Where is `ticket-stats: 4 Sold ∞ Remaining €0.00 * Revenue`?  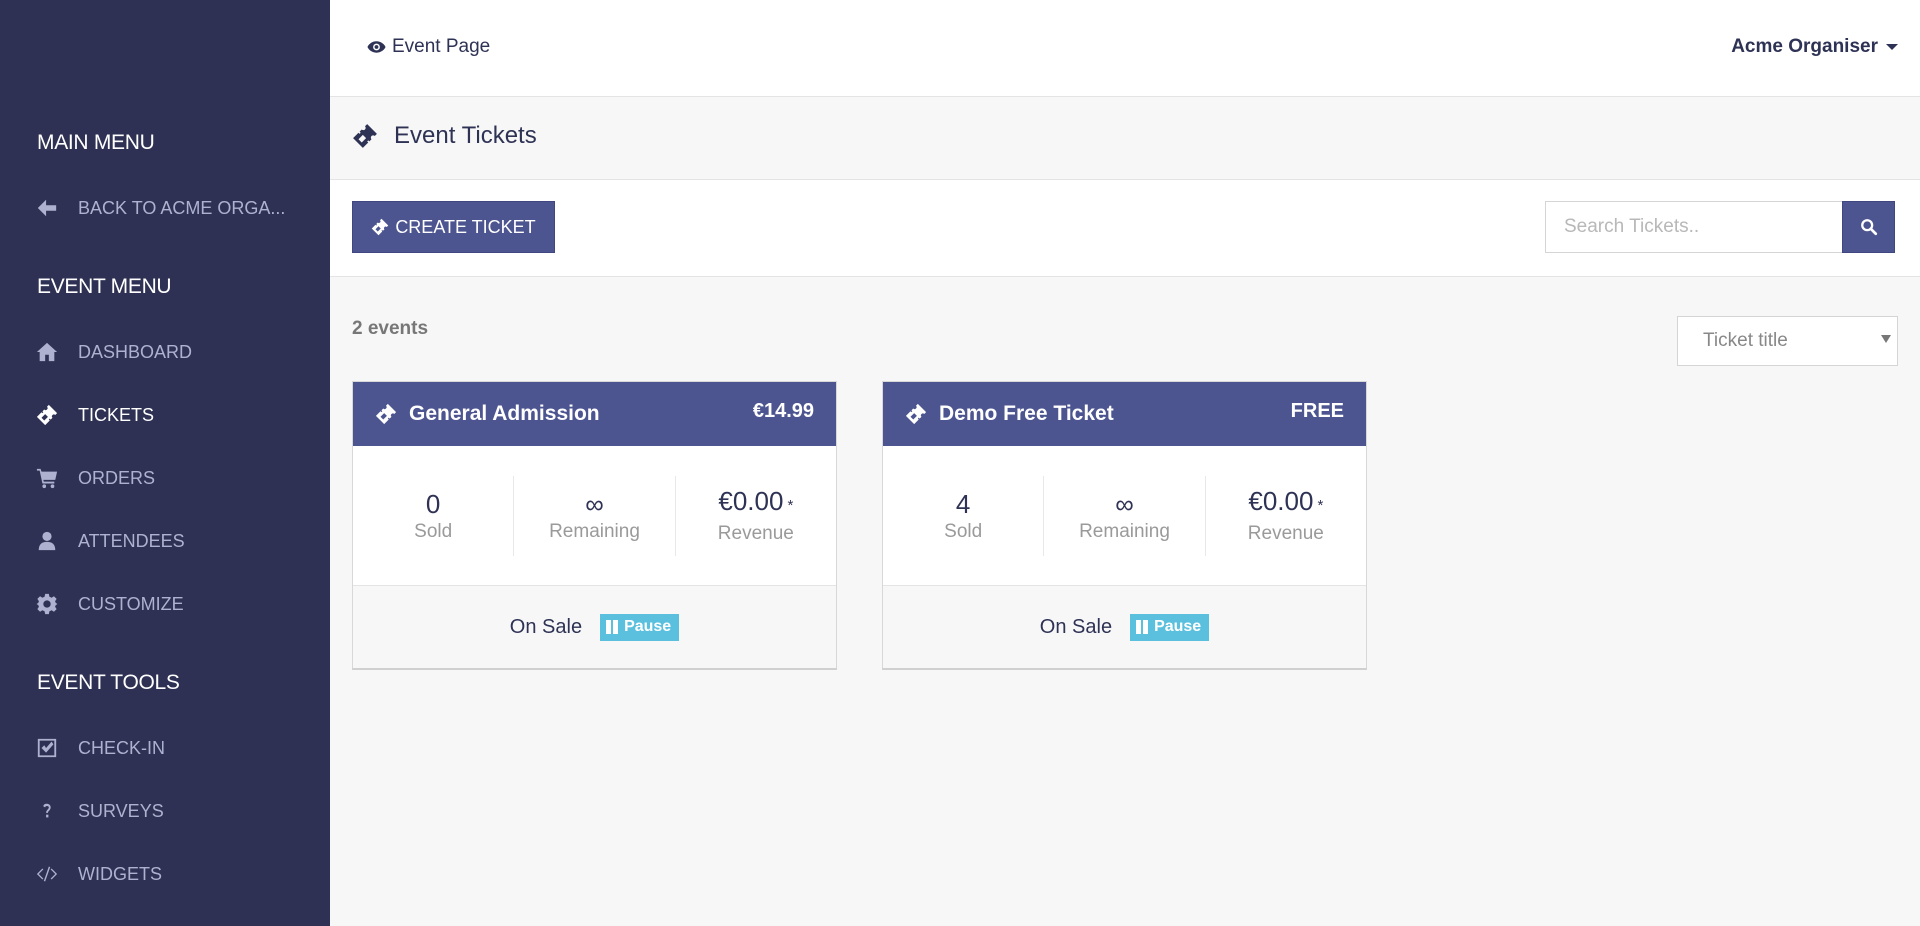
ticket-stats: 4 Sold ∞ Remaining €0.00 * Revenue is located at coordinates (1124, 515).